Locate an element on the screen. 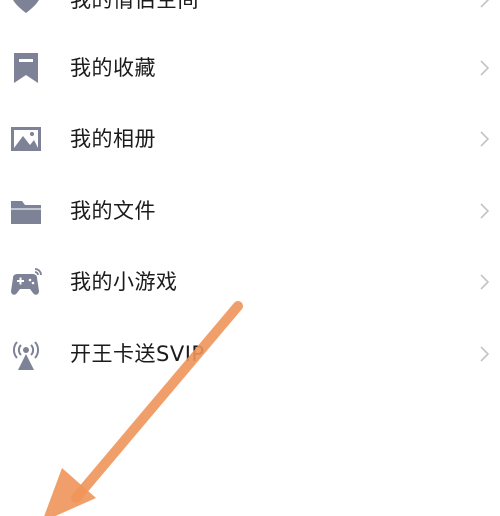 The image size is (500, 516). bookmark-icon is located at coordinates (26, 68).